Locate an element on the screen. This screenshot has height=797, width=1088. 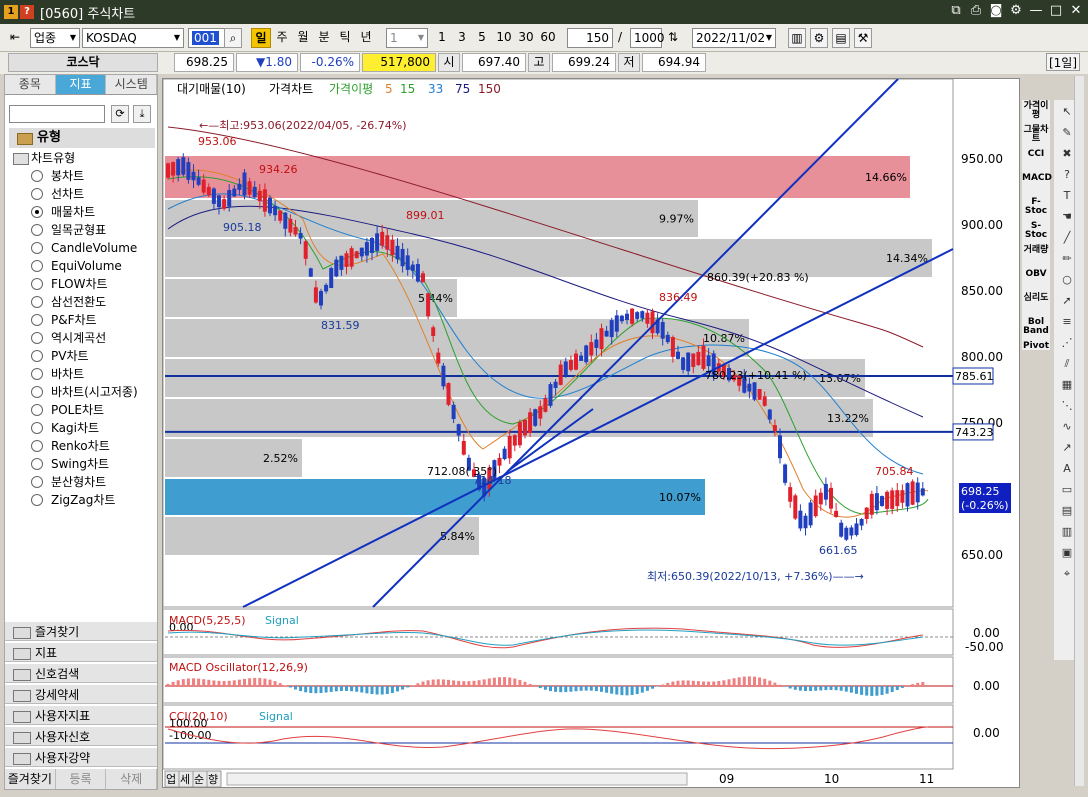
period-year-button: 년 is located at coordinates (366, 38).